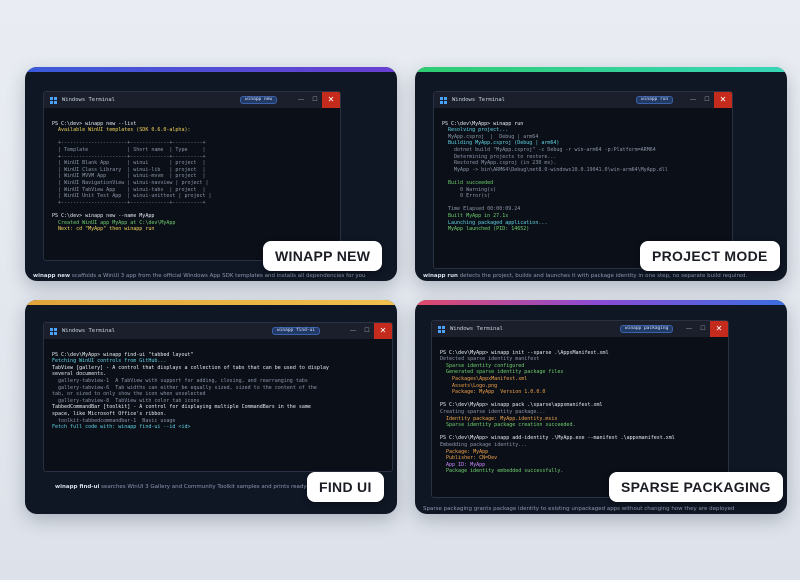  I want to click on terminal-tab: winapp packaging, so click(647, 329).